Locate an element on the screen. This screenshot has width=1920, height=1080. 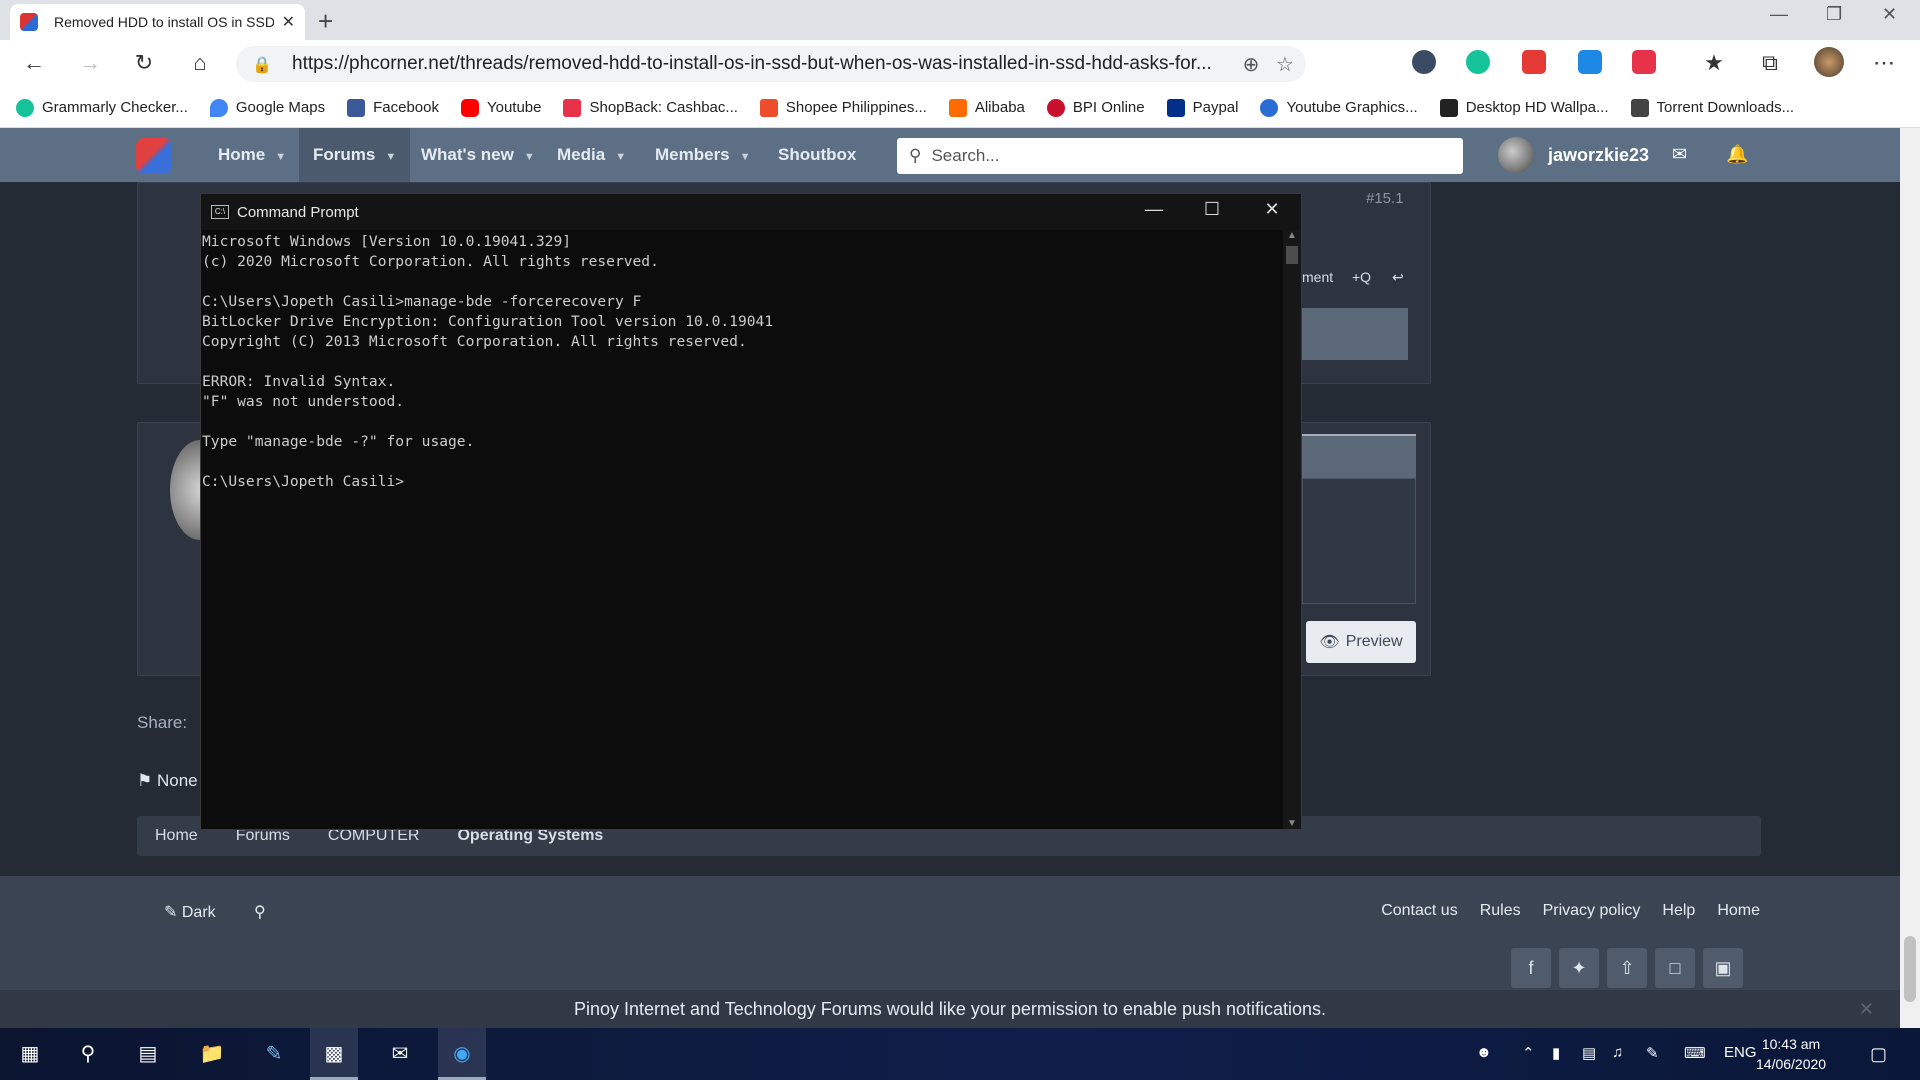
clock: 10:43 am 14/06/2020 is located at coordinates (1791, 1054).